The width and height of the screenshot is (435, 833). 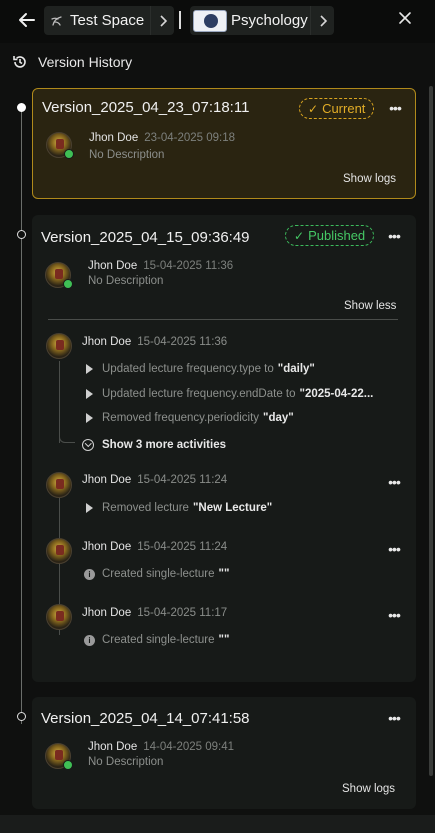 I want to click on timeline-line, so click(x=21, y=414).